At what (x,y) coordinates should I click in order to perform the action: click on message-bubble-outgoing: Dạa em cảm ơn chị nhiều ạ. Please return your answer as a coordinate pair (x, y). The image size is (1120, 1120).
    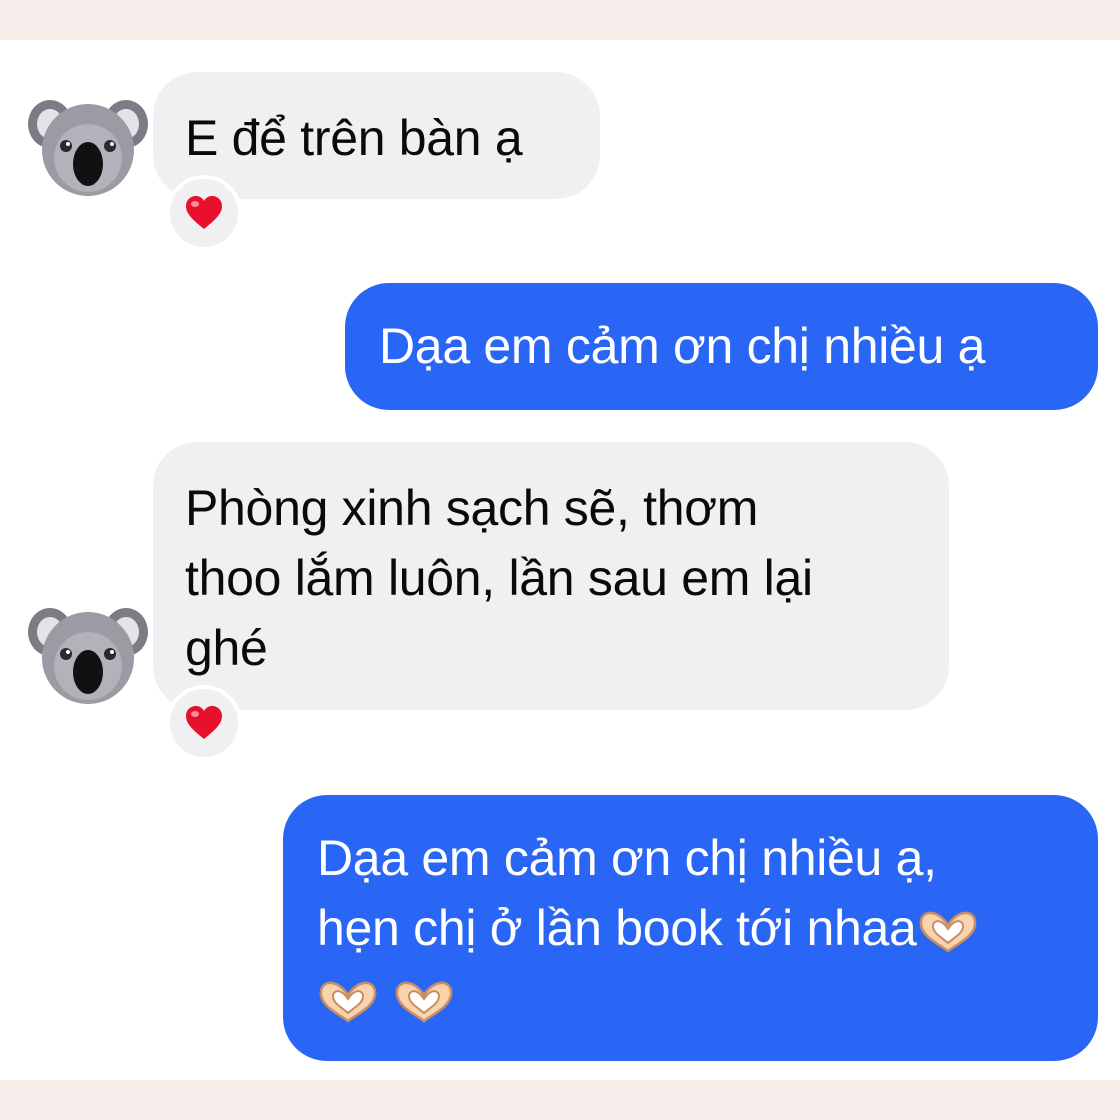
    Looking at the image, I should click on (721, 346).